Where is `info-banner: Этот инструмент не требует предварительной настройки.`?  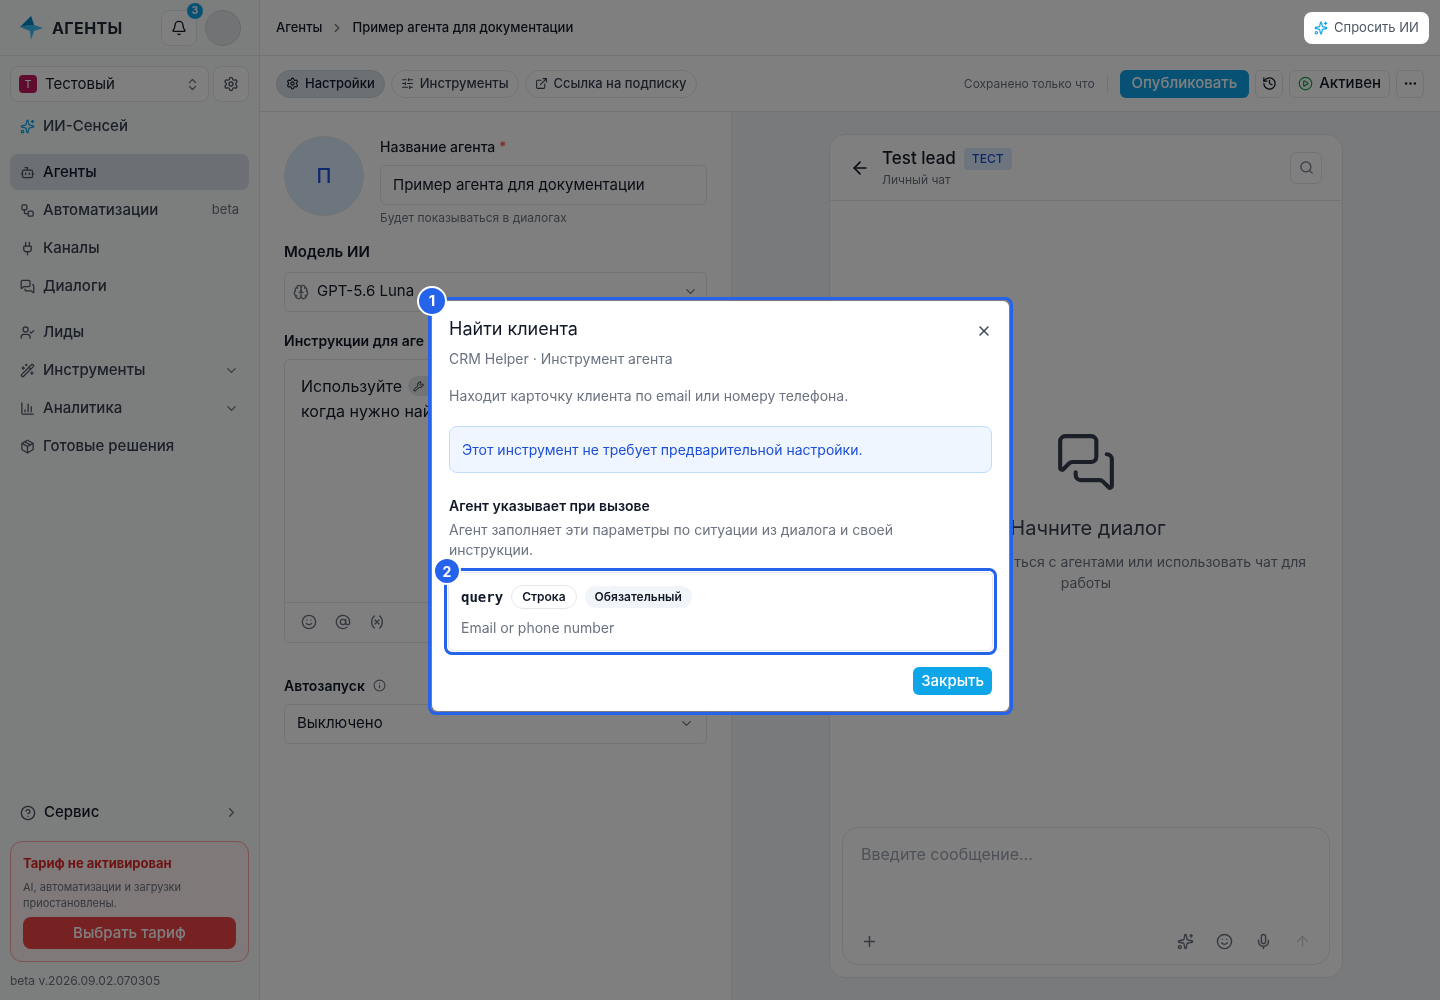 info-banner: Этот инструмент не требует предварительной настройки. is located at coordinates (720, 449).